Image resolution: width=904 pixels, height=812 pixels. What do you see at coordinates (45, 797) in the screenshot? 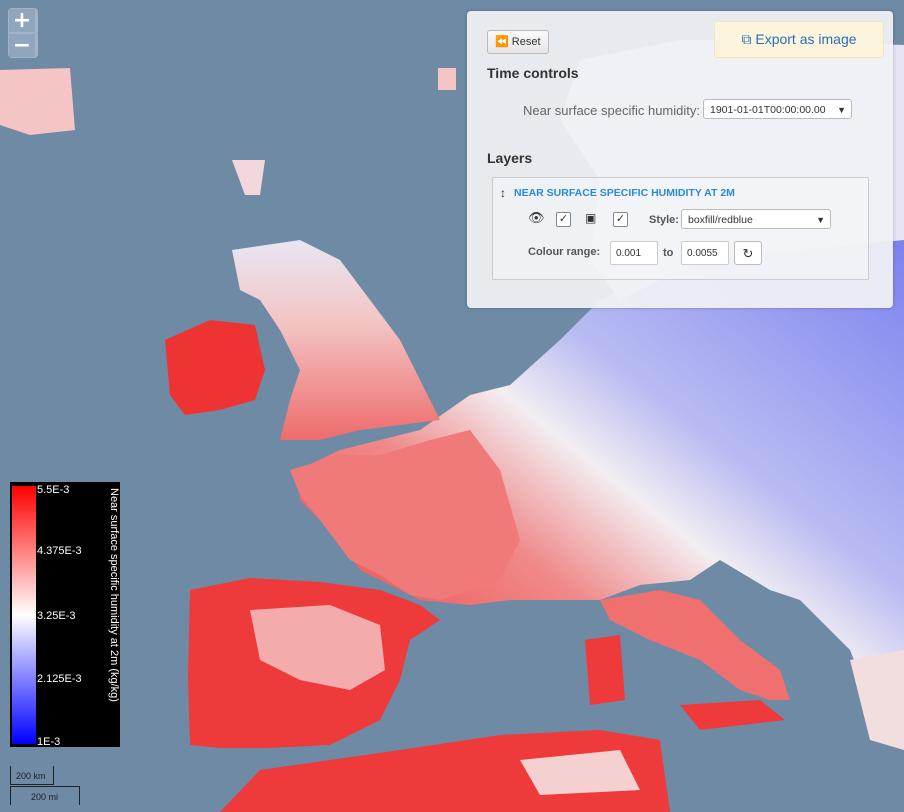
I see `scale-imperial-label: 200 mi` at bounding box center [45, 797].